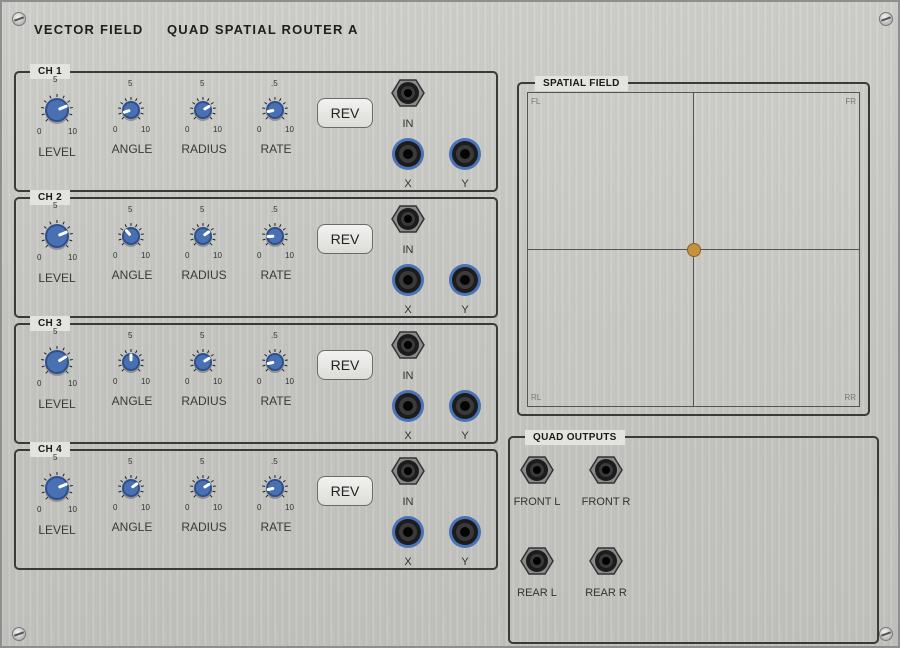 The width and height of the screenshot is (900, 648). I want to click on channel-3-angle-svg, so click(131, 362).